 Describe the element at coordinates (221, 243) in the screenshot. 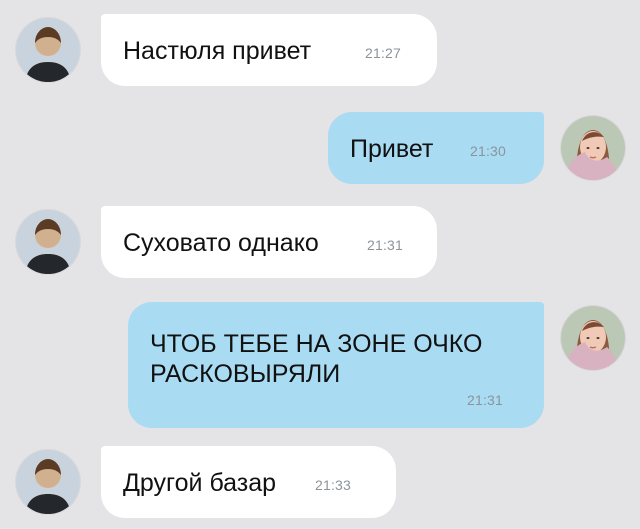

I see `message-text: Суховато однако` at that location.